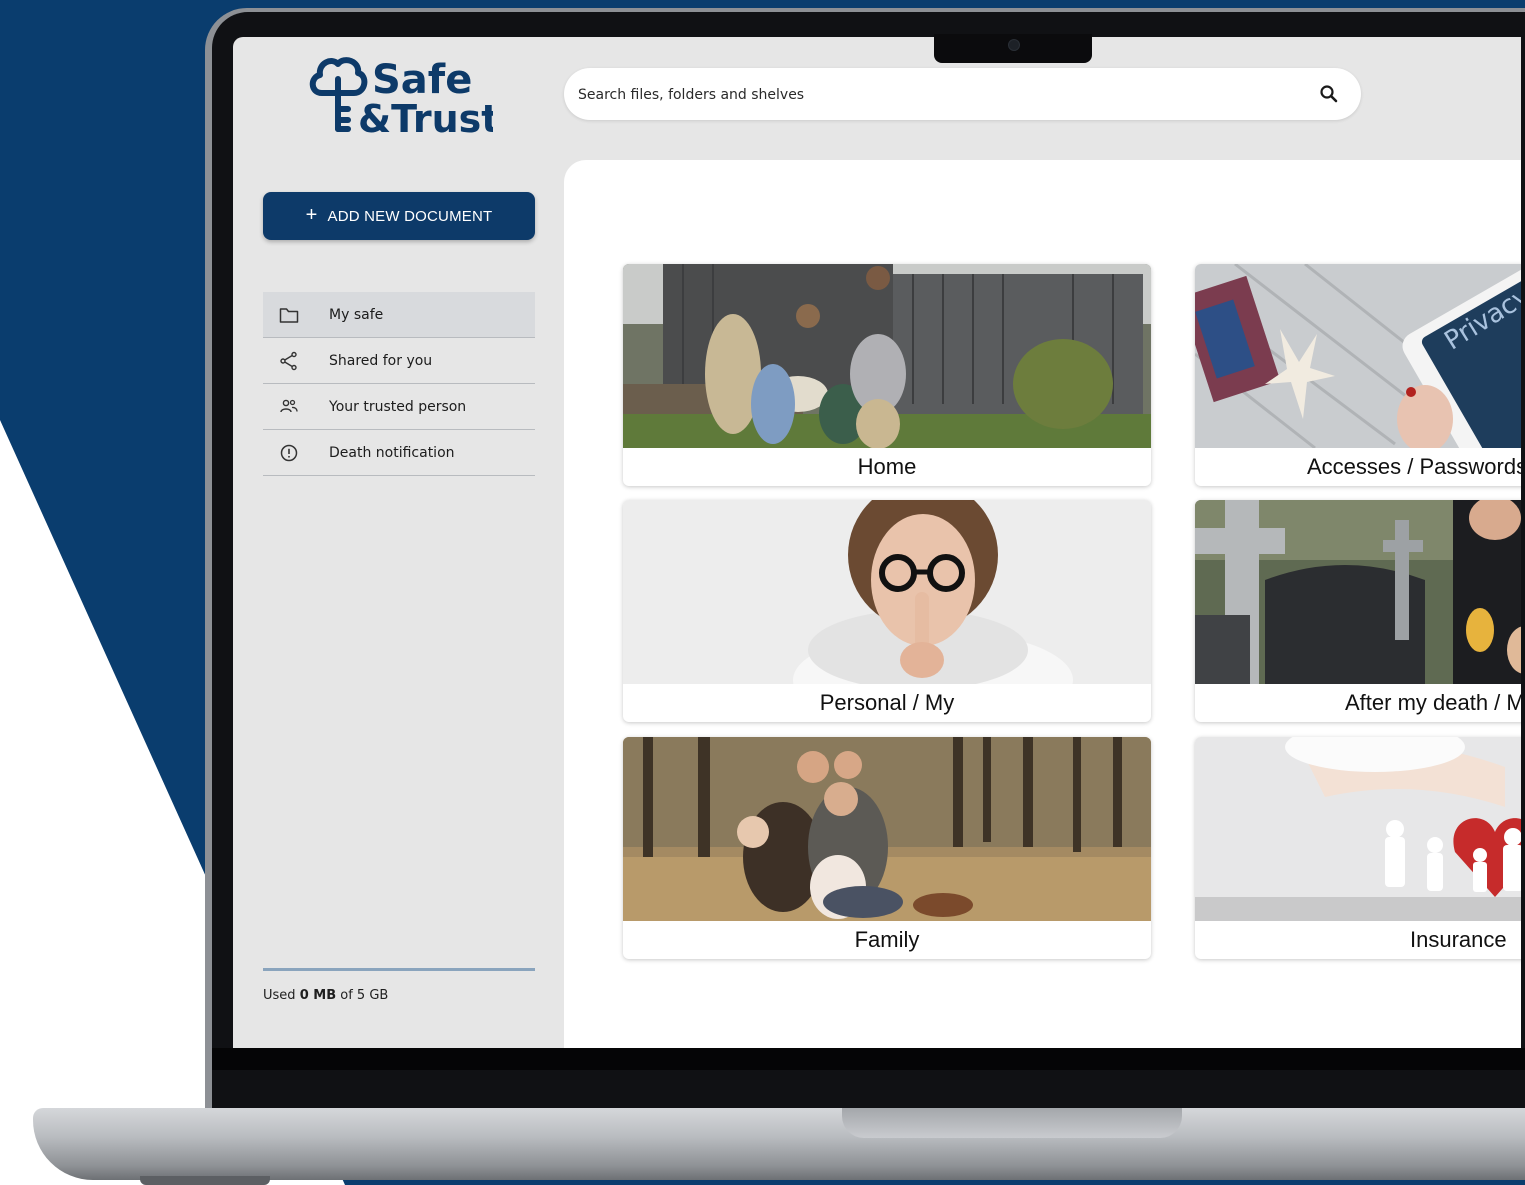 The image size is (1525, 1185). Describe the element at coordinates (289, 453) in the screenshot. I see `alert-circle-icon` at that location.